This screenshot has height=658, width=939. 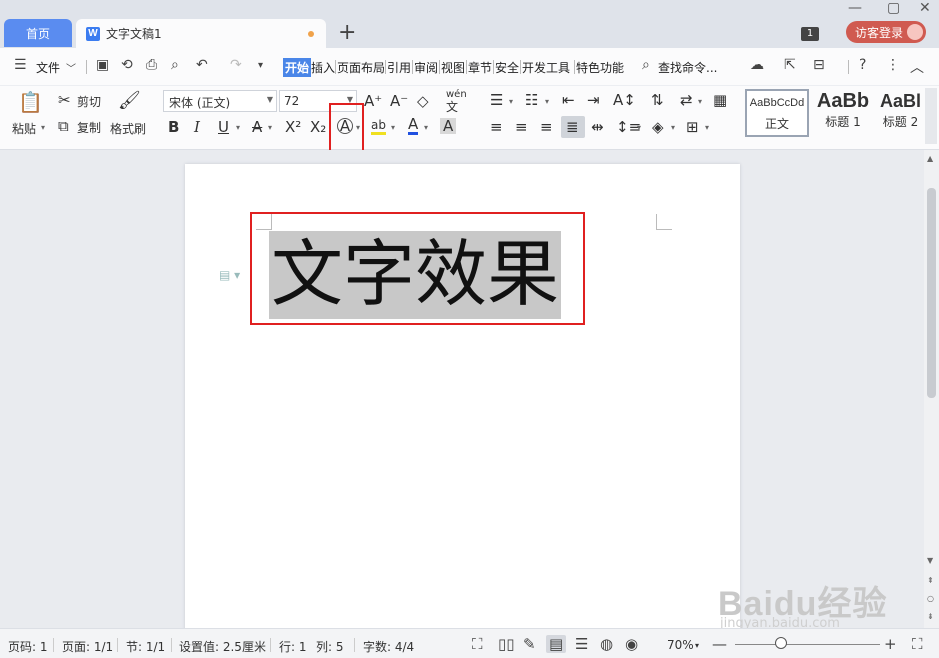 What do you see at coordinates (507, 67) in the screenshot?
I see `menu-tab-security: 安全` at bounding box center [507, 67].